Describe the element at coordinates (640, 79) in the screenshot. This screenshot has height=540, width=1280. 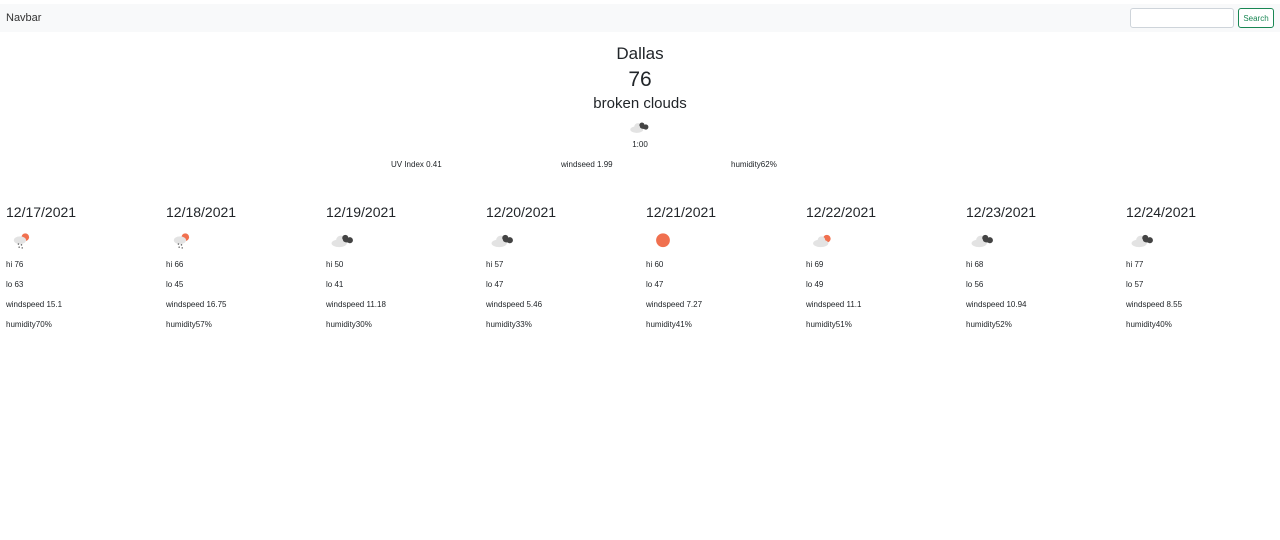
I see `current-temperature: 76` at that location.